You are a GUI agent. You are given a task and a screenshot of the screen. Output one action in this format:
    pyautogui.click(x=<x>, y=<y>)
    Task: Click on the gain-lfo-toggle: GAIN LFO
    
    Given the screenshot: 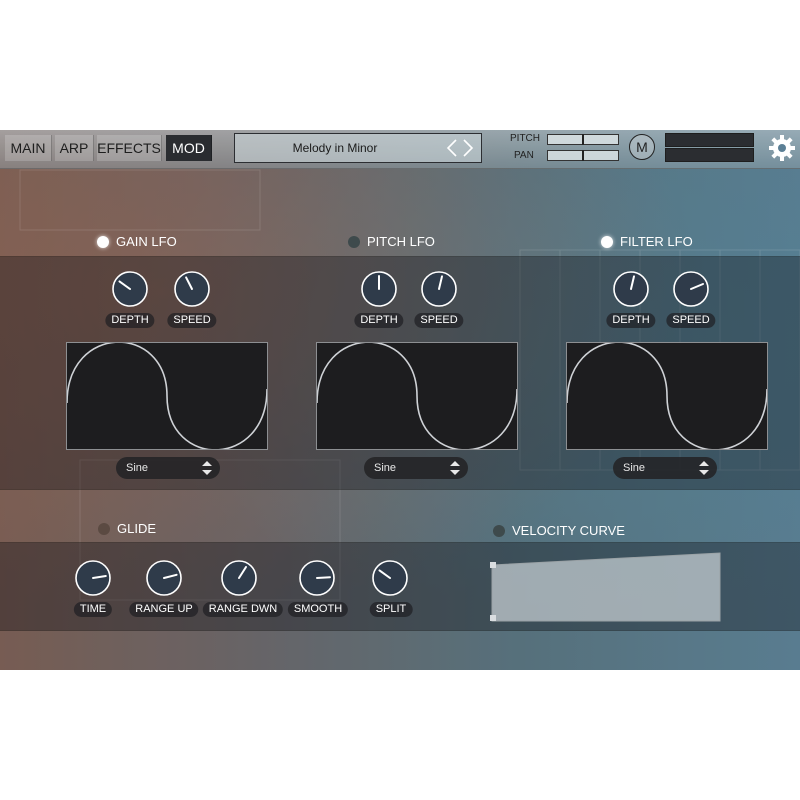 What is the action you would take?
    pyautogui.click(x=137, y=241)
    